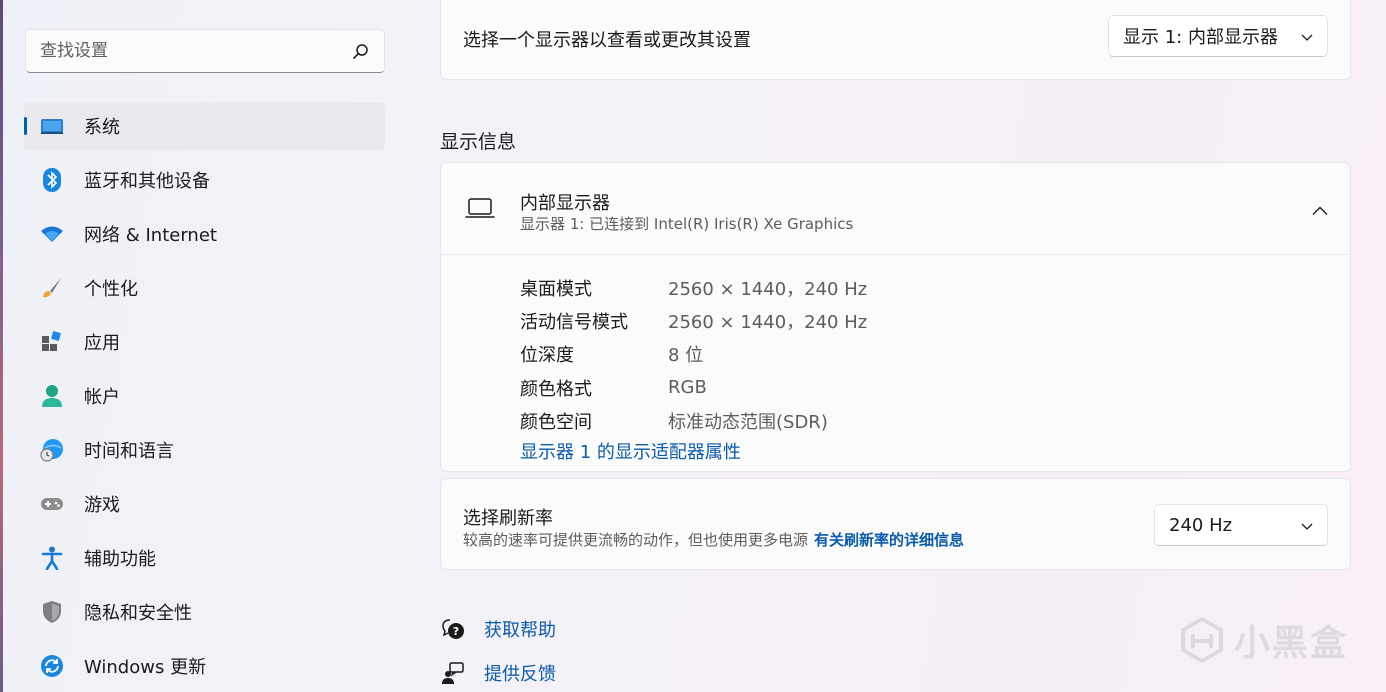 This screenshot has height=692, width=1386. I want to click on display-subtitle: 显示器 1: 已连接到 Intel(R) Iris(R) Xe Graphics, so click(687, 224).